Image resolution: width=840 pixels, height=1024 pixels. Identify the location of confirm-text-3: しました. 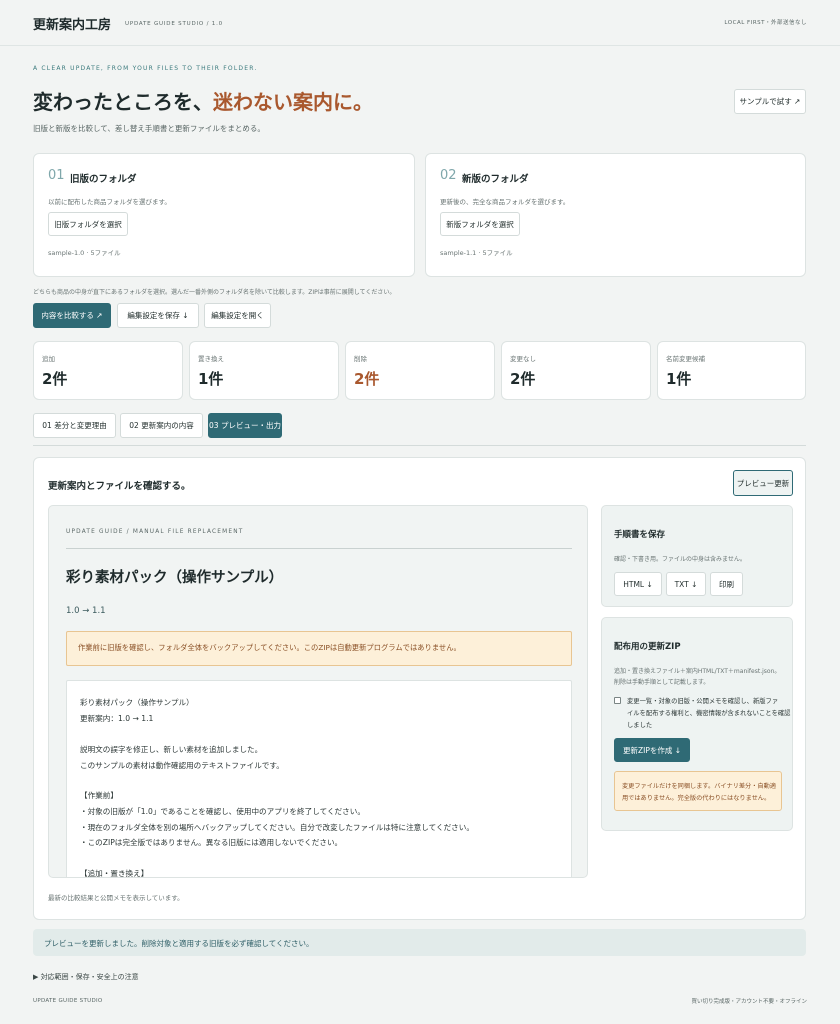
(640, 725).